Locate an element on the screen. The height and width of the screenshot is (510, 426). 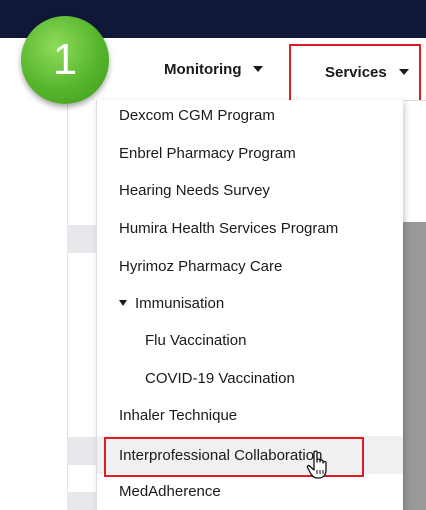
menu-item-label: MedAdherence is located at coordinates (170, 491).